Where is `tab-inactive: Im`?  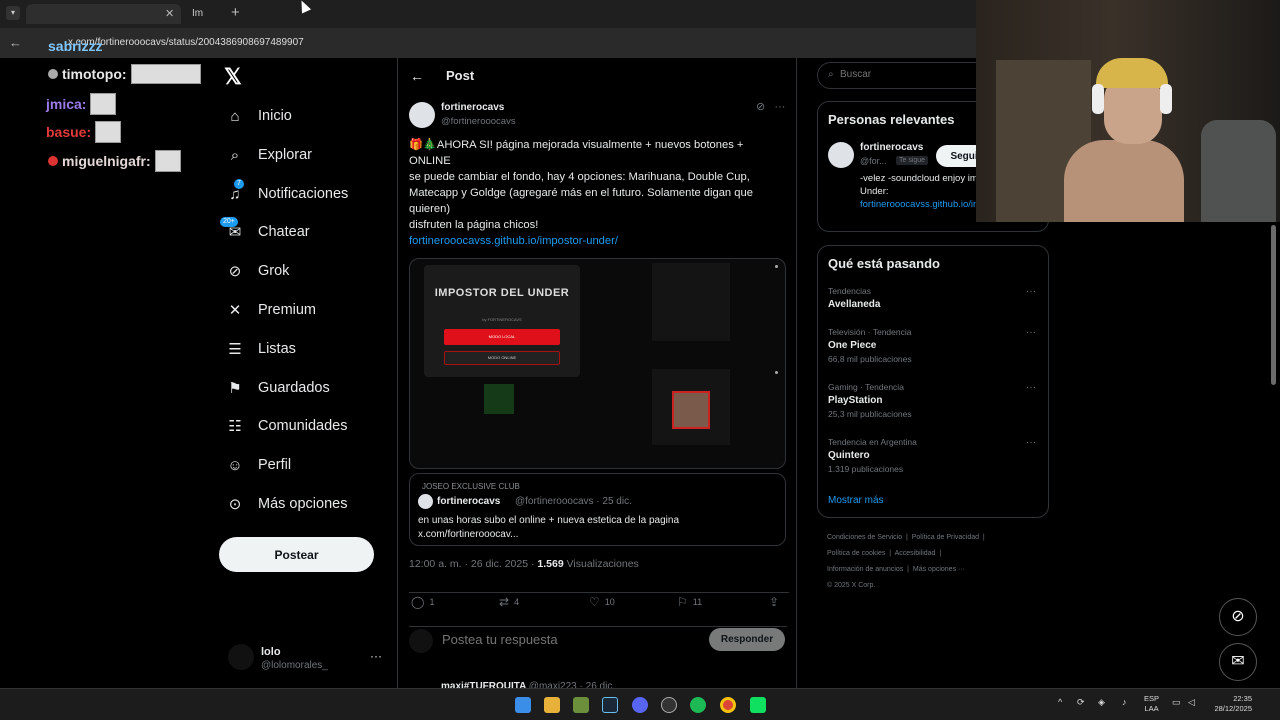
tab-inactive: Im is located at coordinates (205, 14).